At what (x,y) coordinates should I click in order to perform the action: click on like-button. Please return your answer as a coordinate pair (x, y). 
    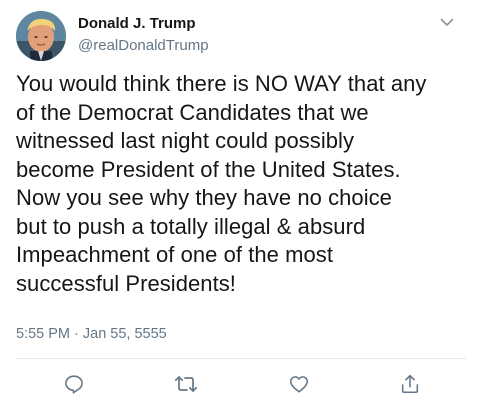
    Looking at the image, I should click on (299, 384).